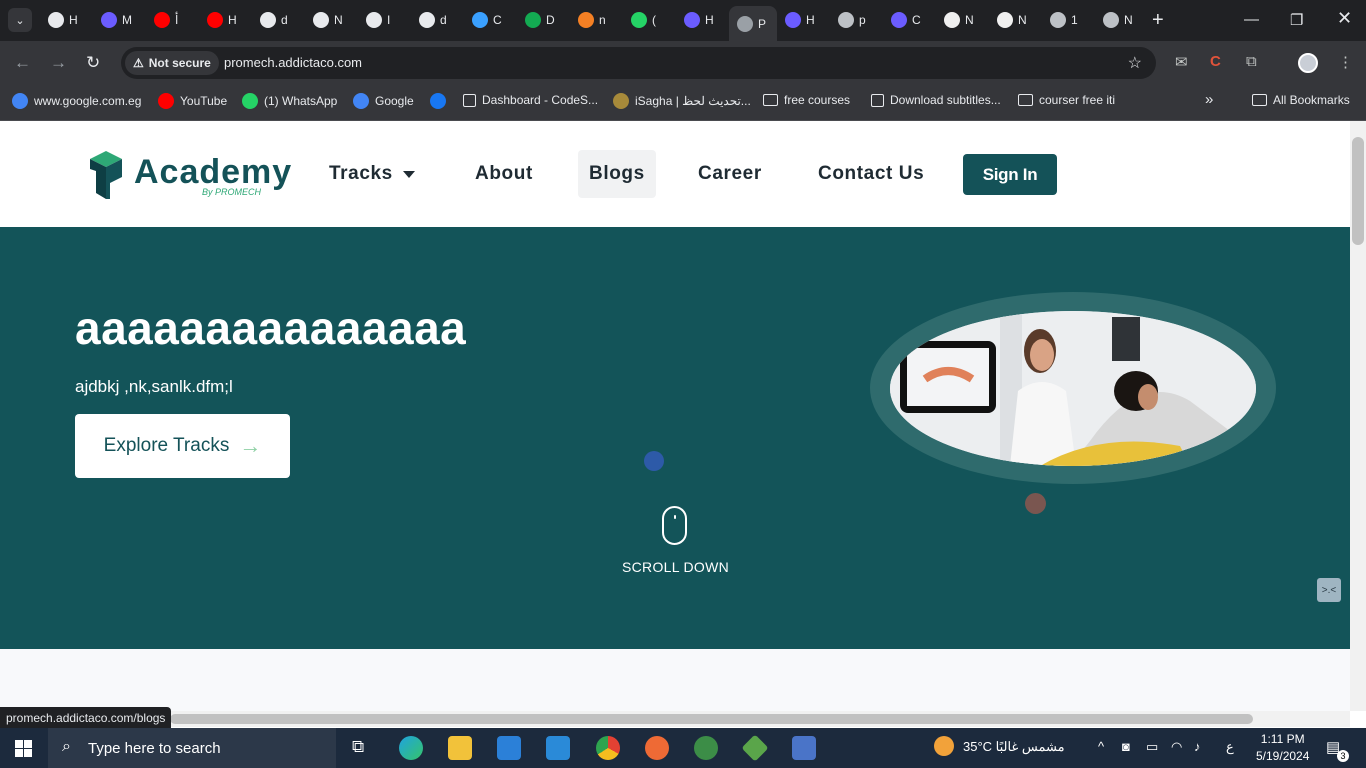  What do you see at coordinates (23, 748) in the screenshot?
I see `windows-start-icon` at bounding box center [23, 748].